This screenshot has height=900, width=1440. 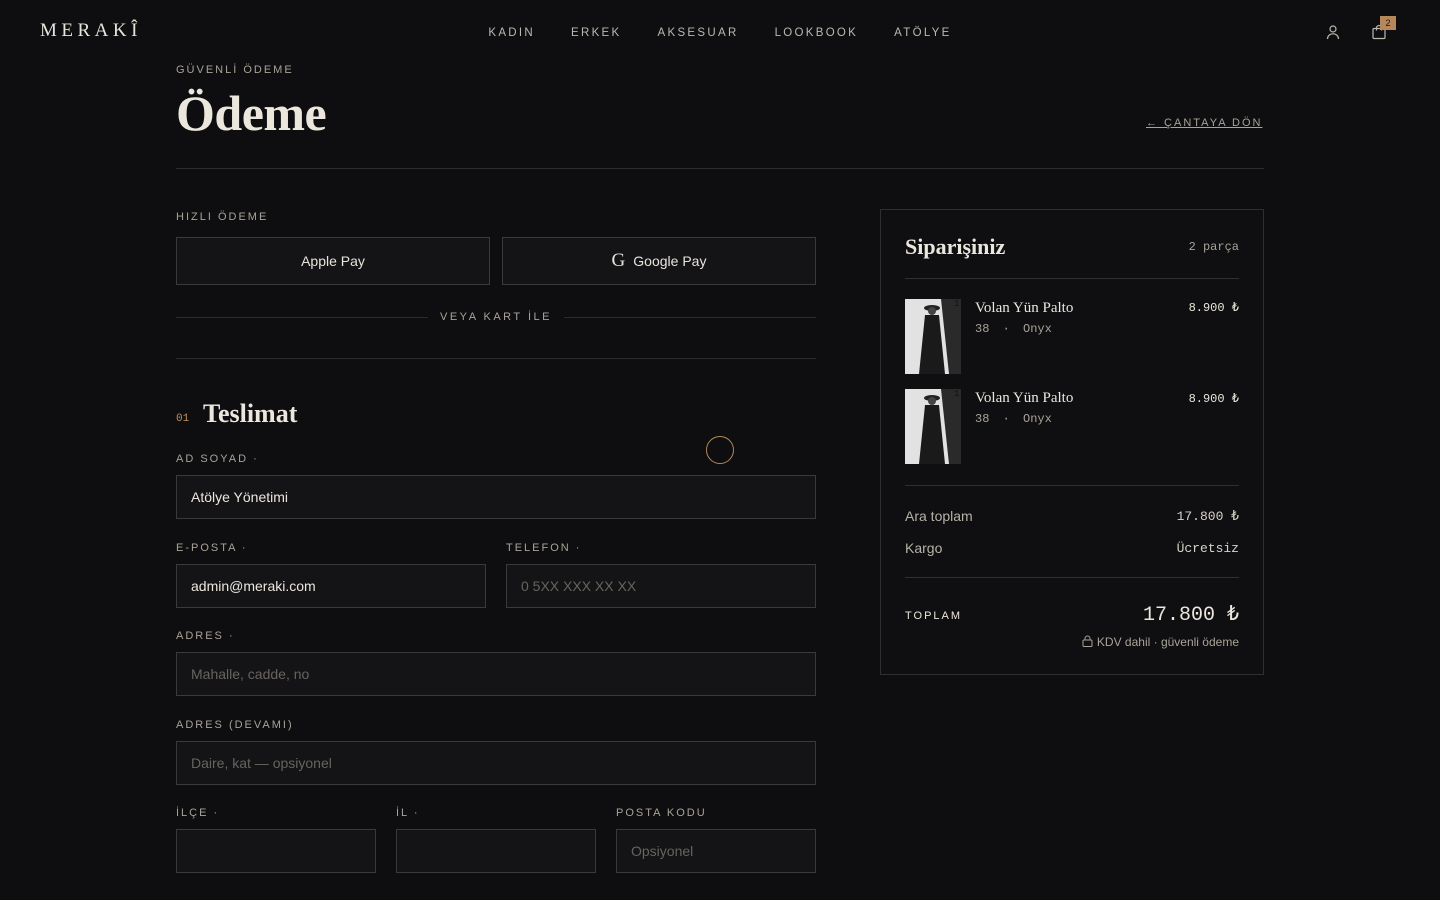 I want to click on subtotal-value: 17.800 ₺, so click(x=1207, y=516).